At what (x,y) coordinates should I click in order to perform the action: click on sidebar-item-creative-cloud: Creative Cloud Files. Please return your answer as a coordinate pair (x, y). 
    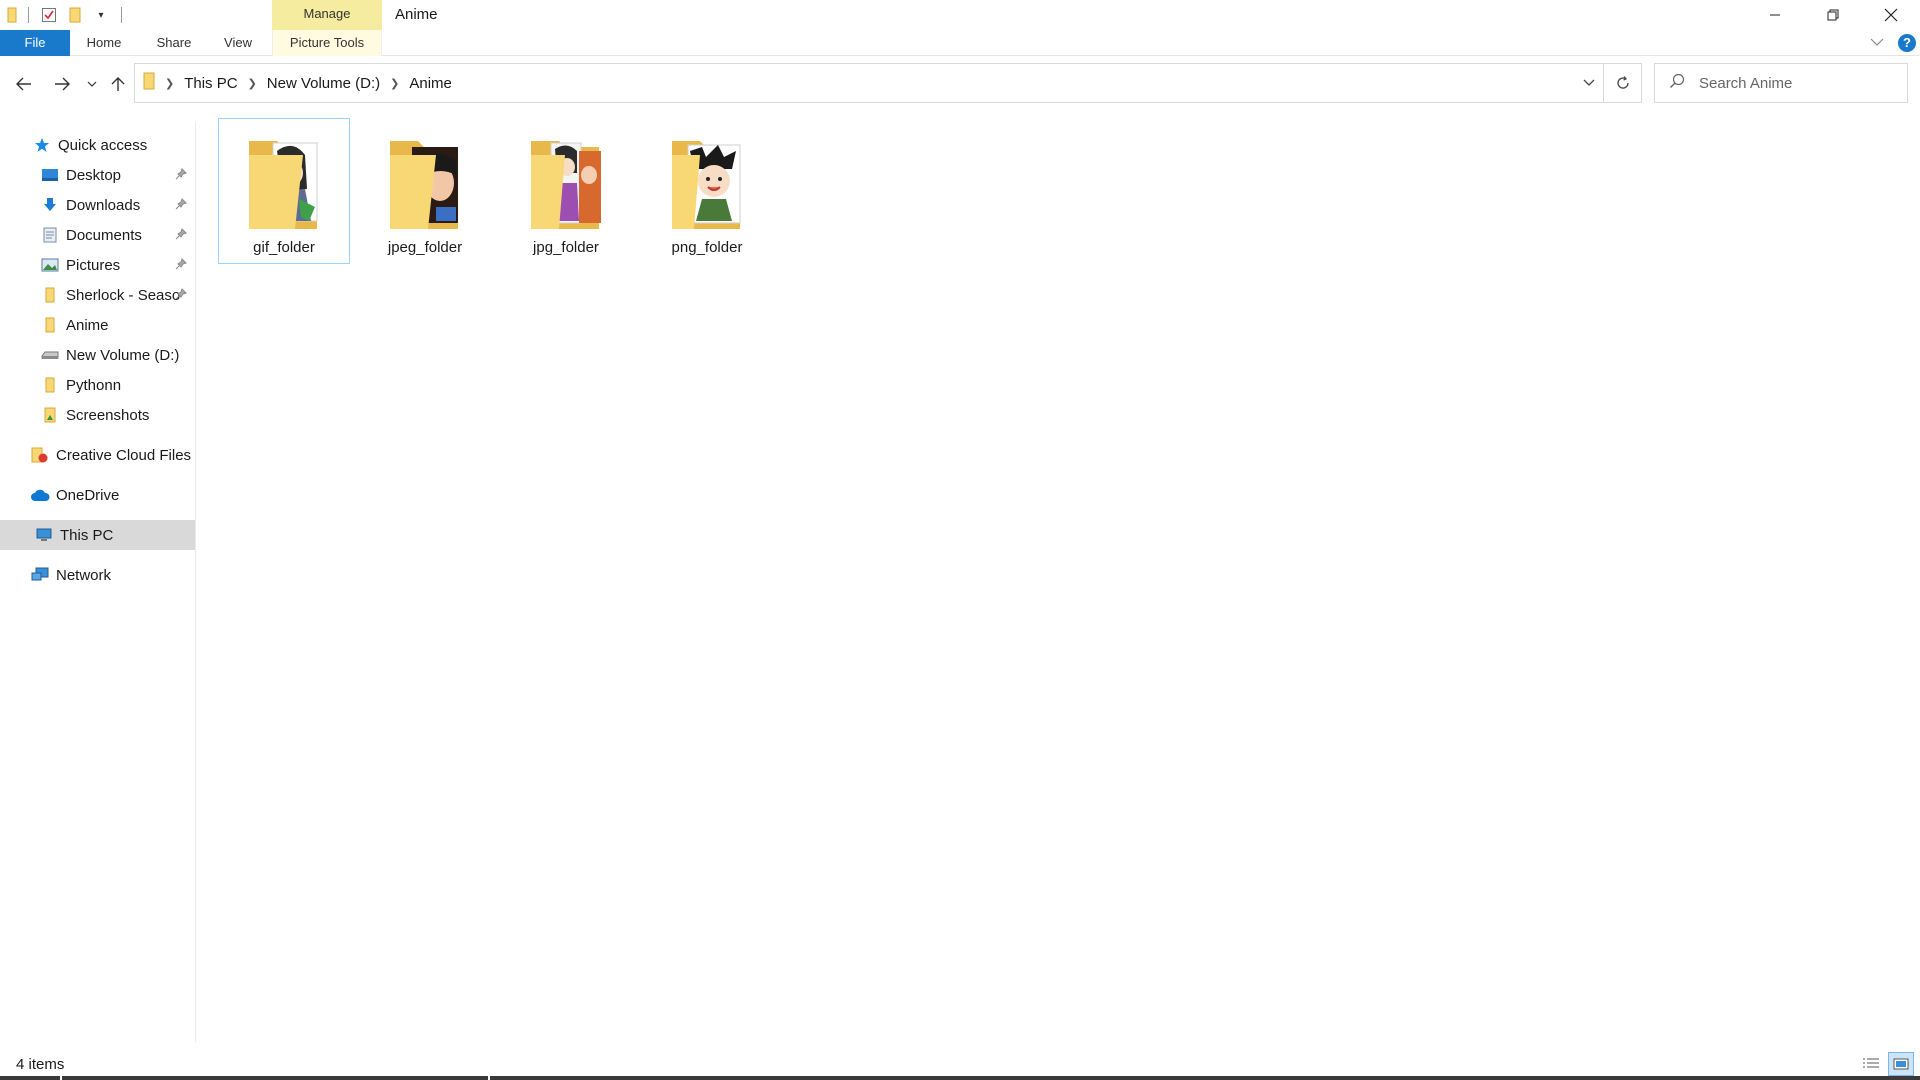
    Looking at the image, I should click on (97, 455).